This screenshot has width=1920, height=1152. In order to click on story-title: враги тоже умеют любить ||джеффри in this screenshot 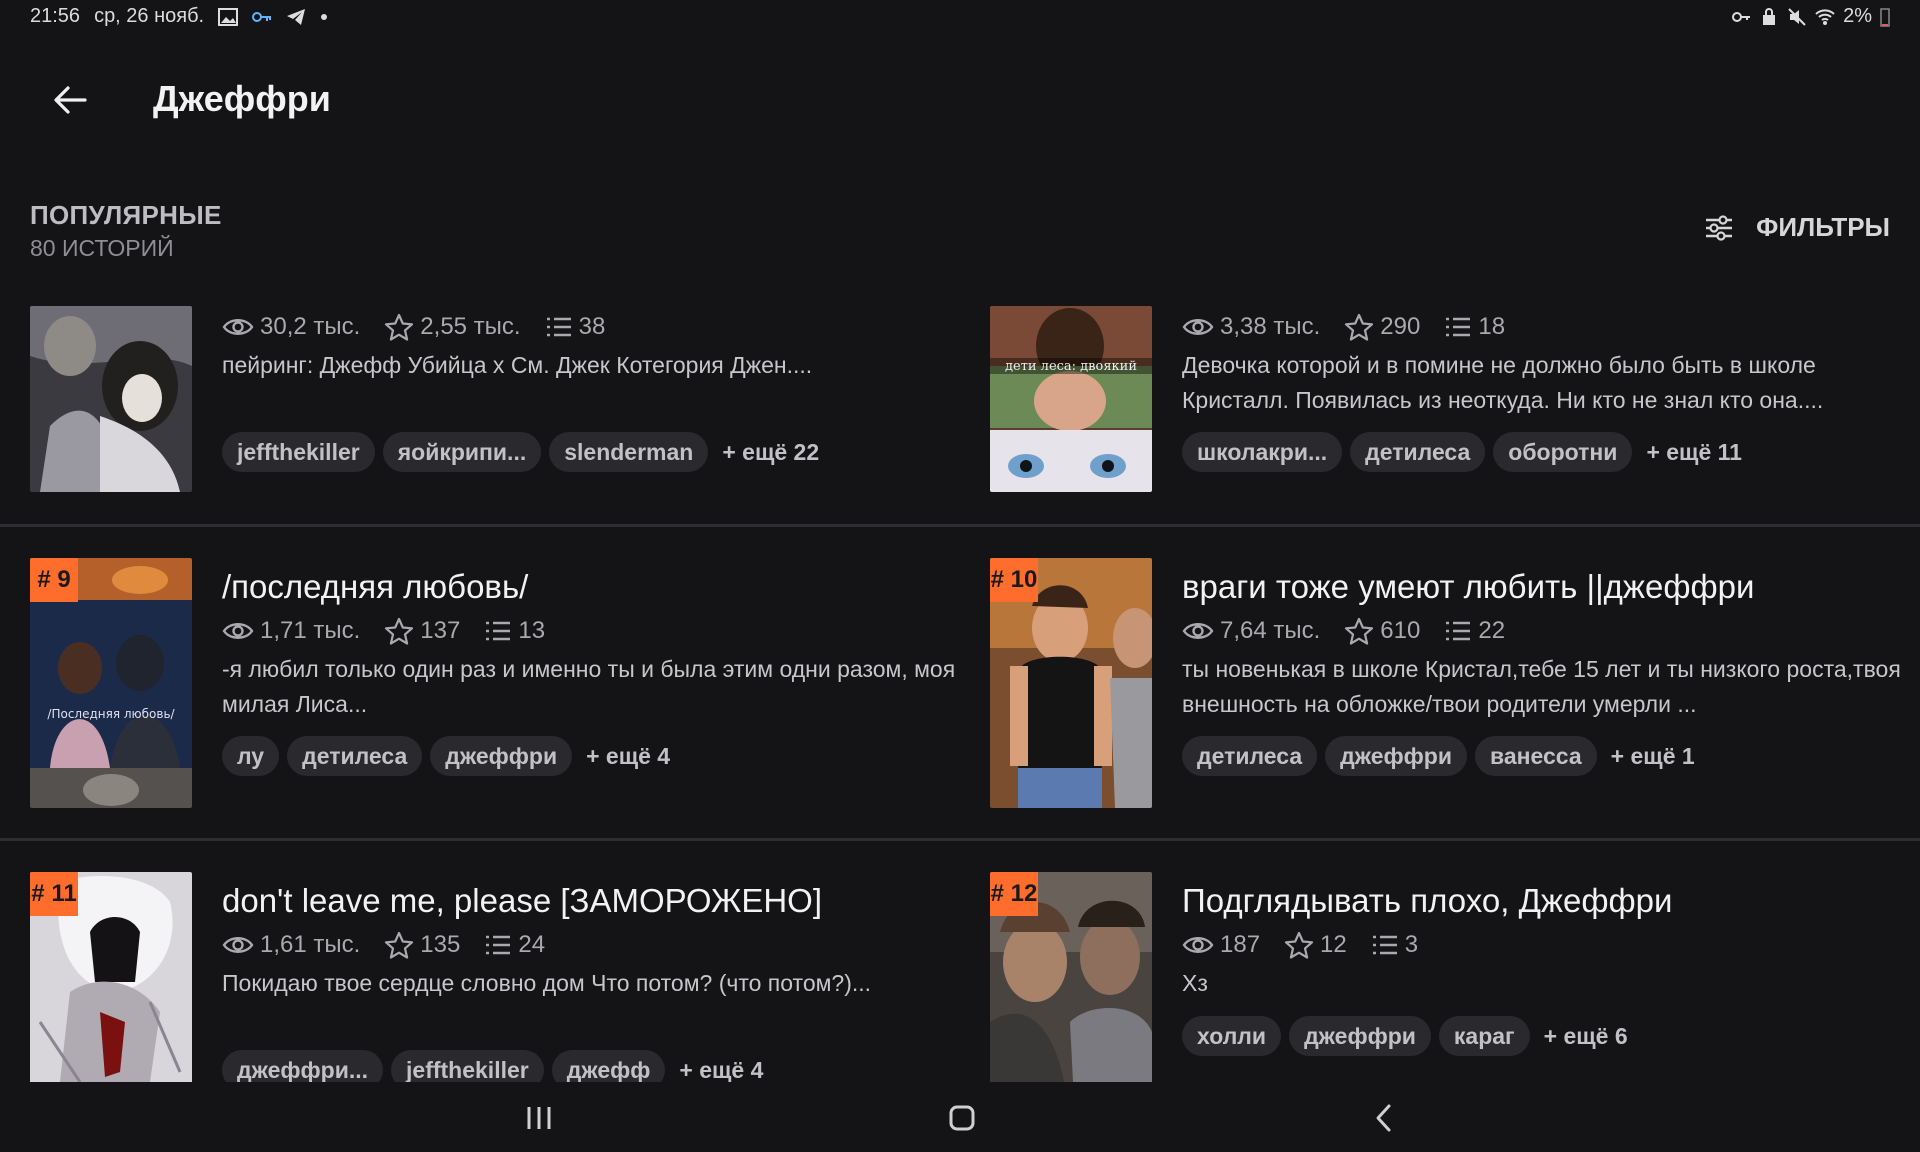, I will do `click(1551, 588)`.